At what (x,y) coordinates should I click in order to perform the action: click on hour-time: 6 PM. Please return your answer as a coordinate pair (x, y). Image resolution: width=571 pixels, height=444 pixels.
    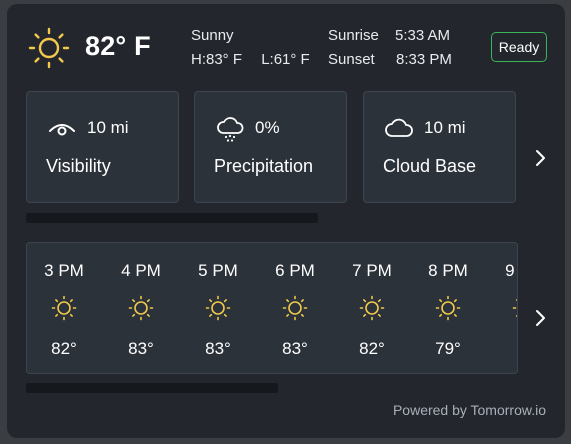
    Looking at the image, I should click on (295, 270).